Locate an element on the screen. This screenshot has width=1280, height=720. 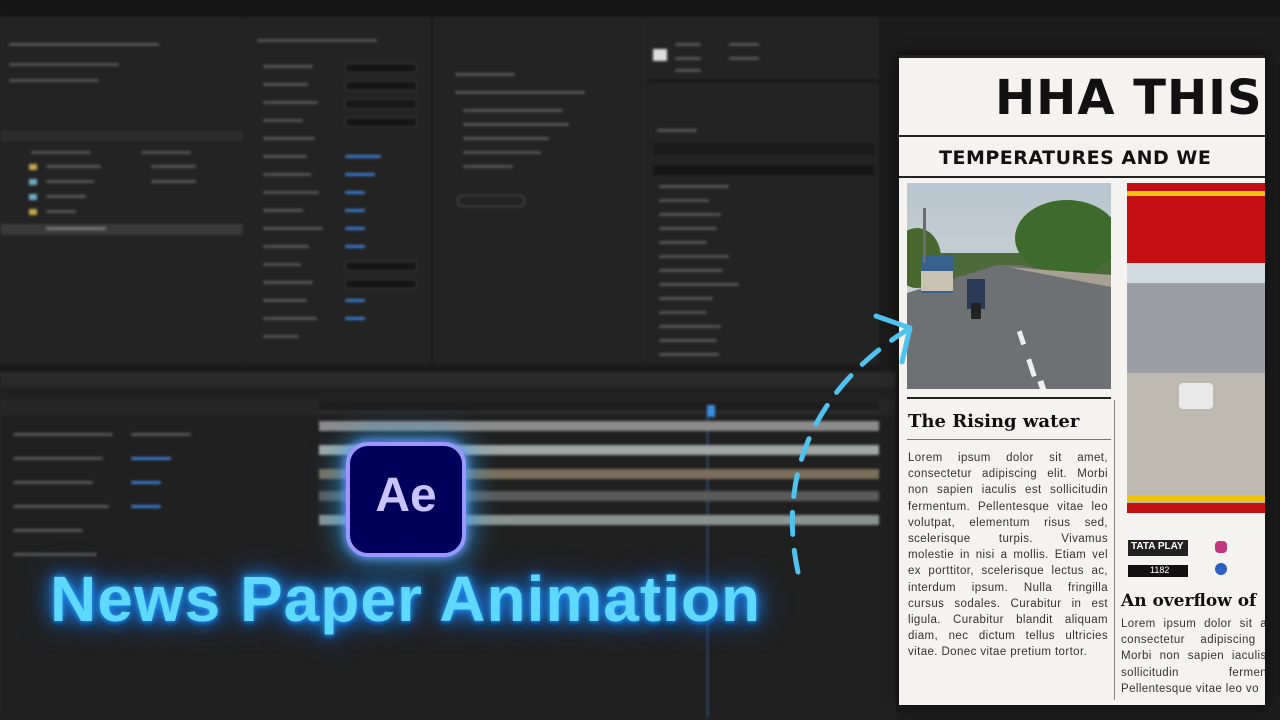
tv-brand-badge: TATA PLAY is located at coordinates (1158, 548).